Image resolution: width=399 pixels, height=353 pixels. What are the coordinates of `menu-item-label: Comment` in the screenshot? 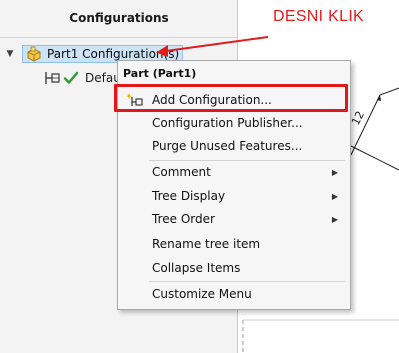 It's located at (181, 172).